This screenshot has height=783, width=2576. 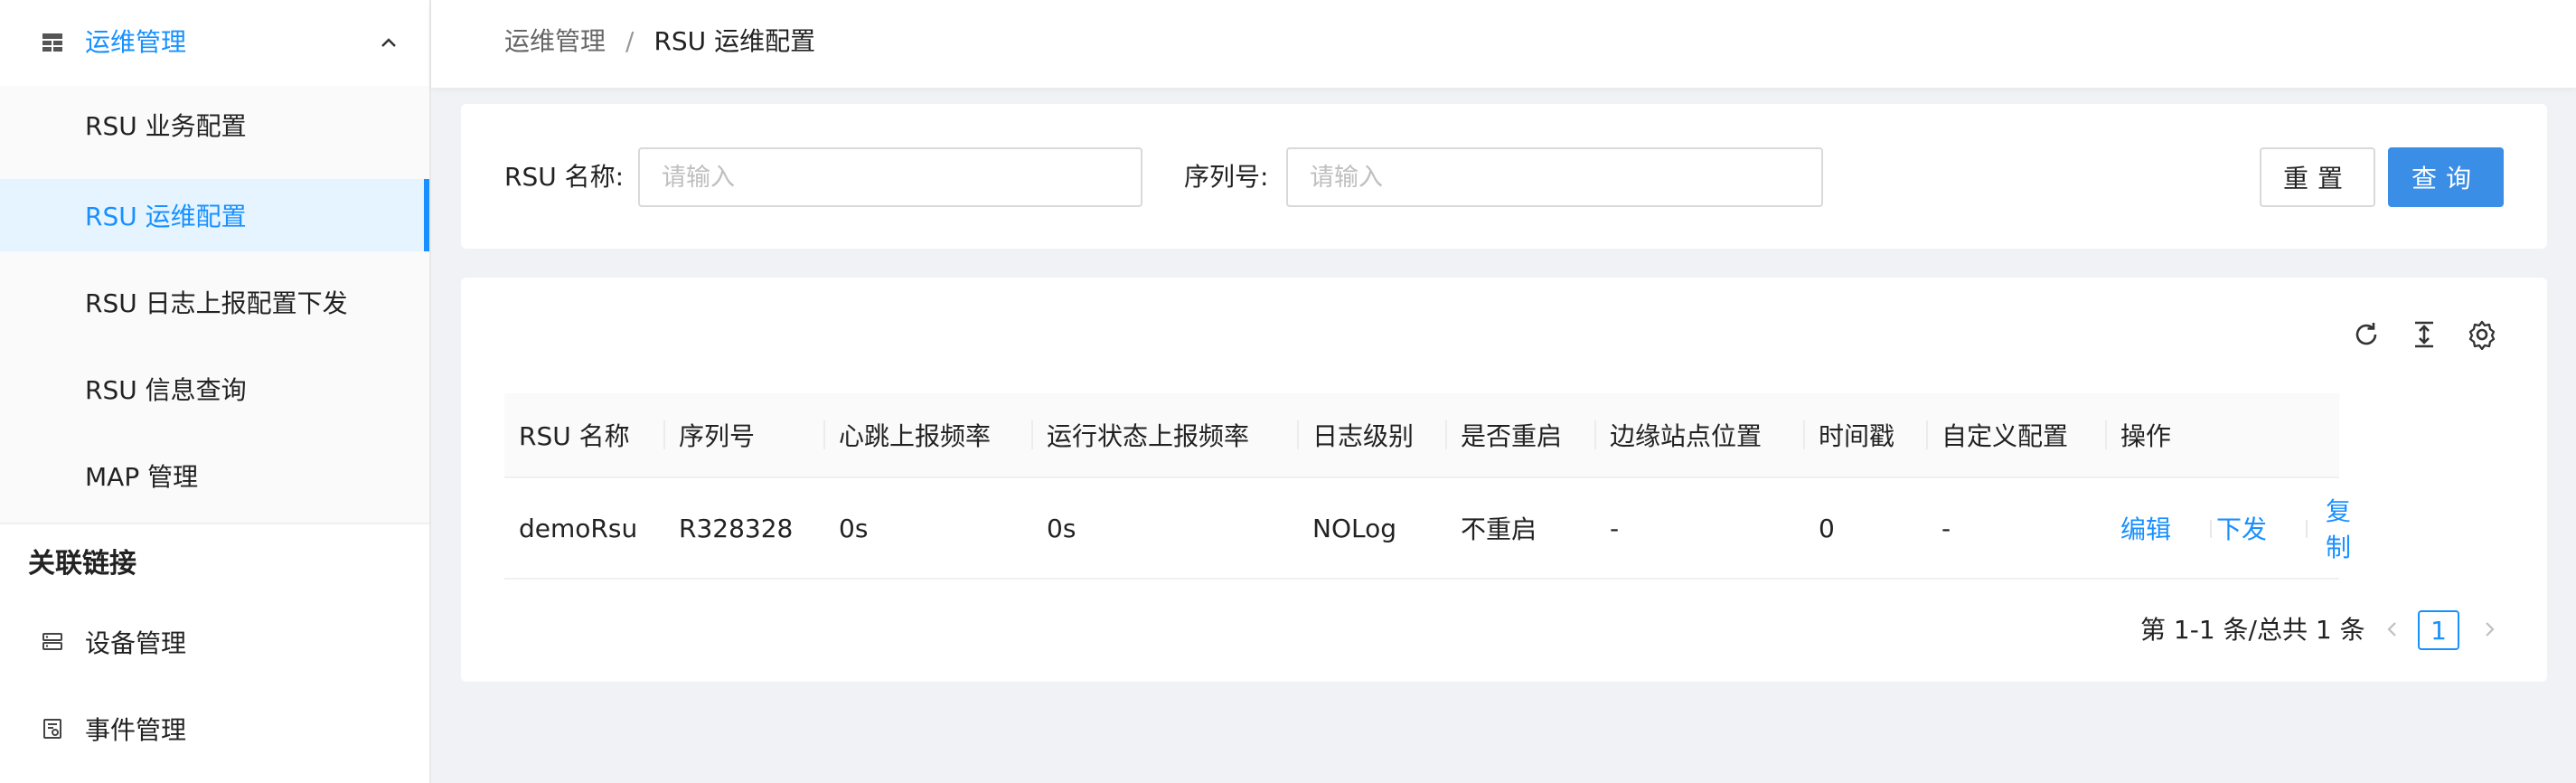 What do you see at coordinates (564, 177) in the screenshot?
I see `rsu-name-label: RSU 名称:` at bounding box center [564, 177].